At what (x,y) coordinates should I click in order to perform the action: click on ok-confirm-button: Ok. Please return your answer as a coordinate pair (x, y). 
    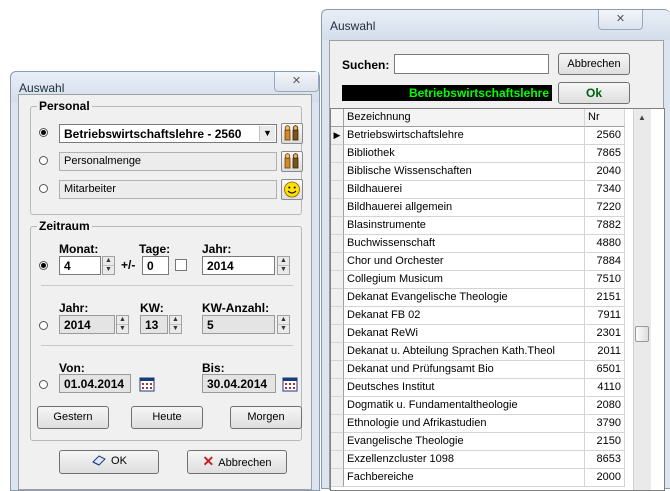
    Looking at the image, I should click on (594, 93).